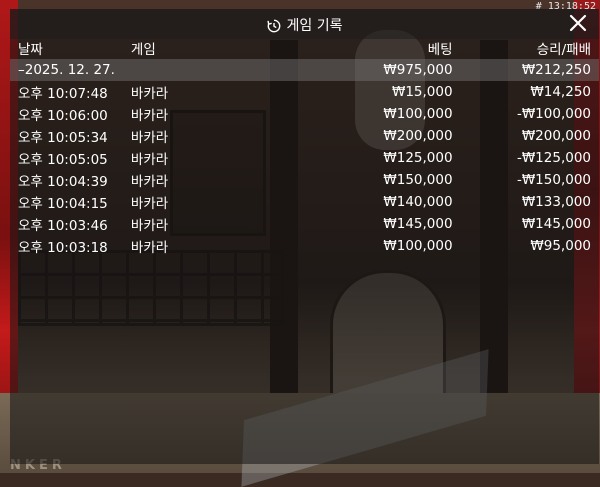 The width and height of the screenshot is (600, 487). I want to click on header-result: 승리/패배, so click(563, 50).